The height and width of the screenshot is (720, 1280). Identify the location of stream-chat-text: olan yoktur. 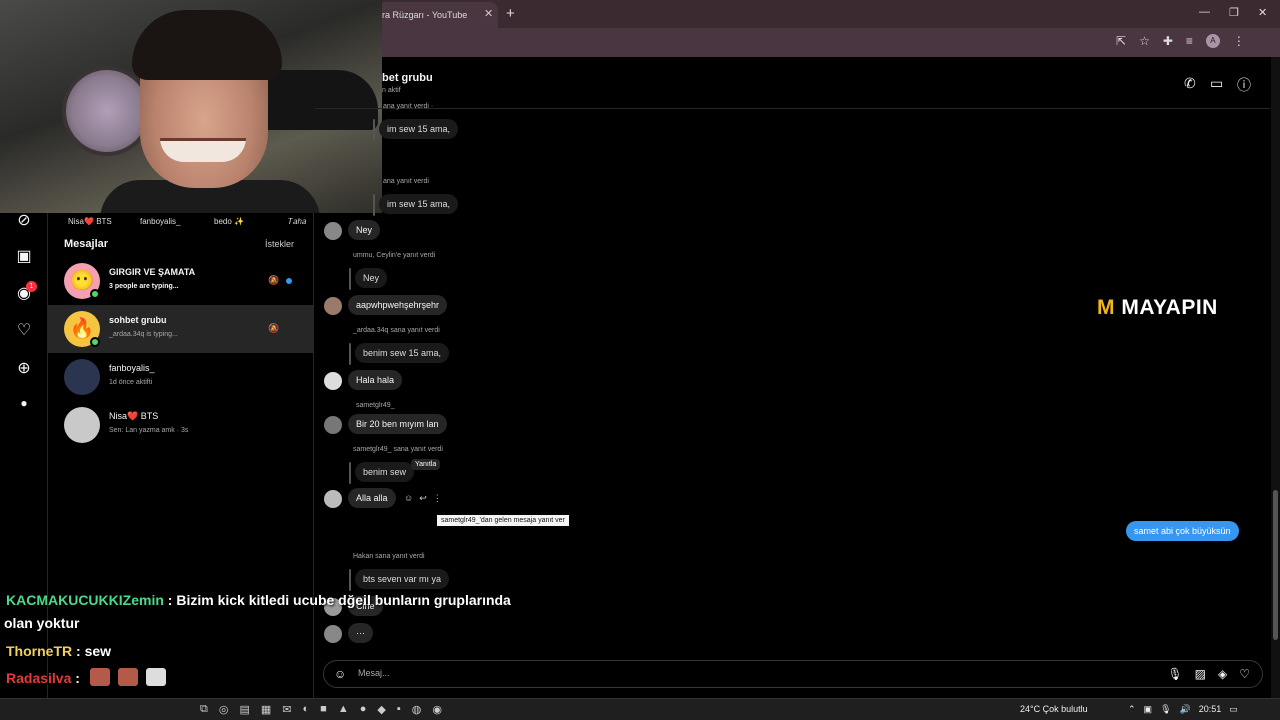
(42, 623).